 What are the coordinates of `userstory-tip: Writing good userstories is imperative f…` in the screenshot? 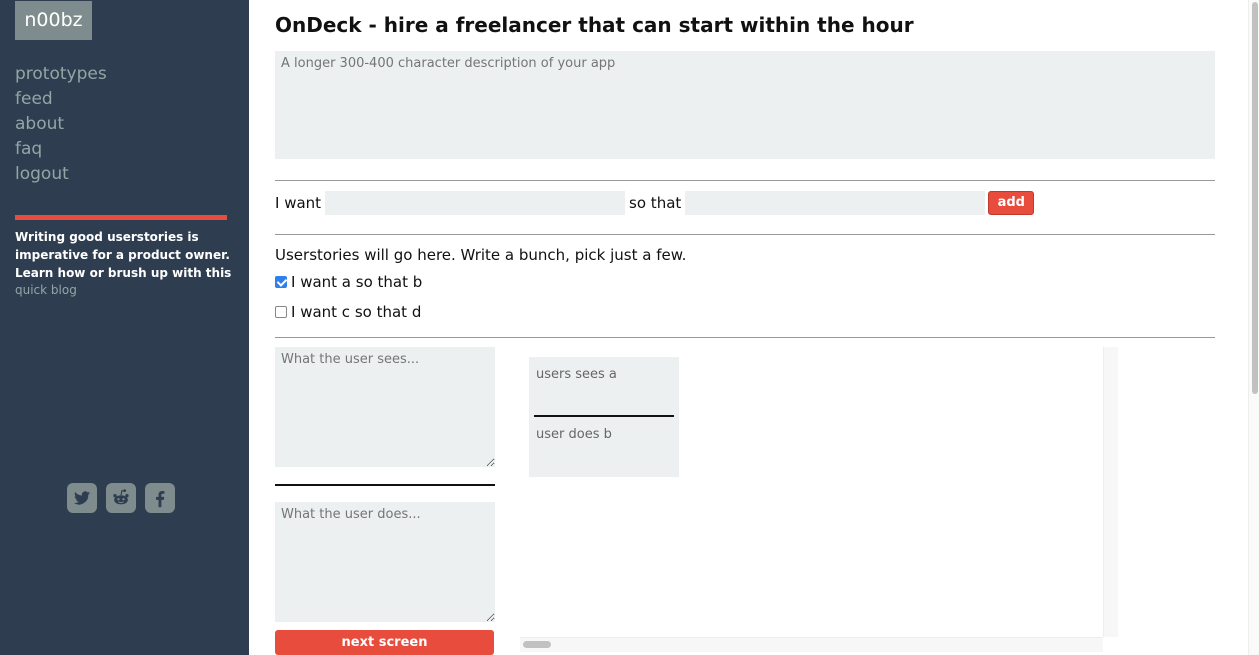 It's located at (123, 255).